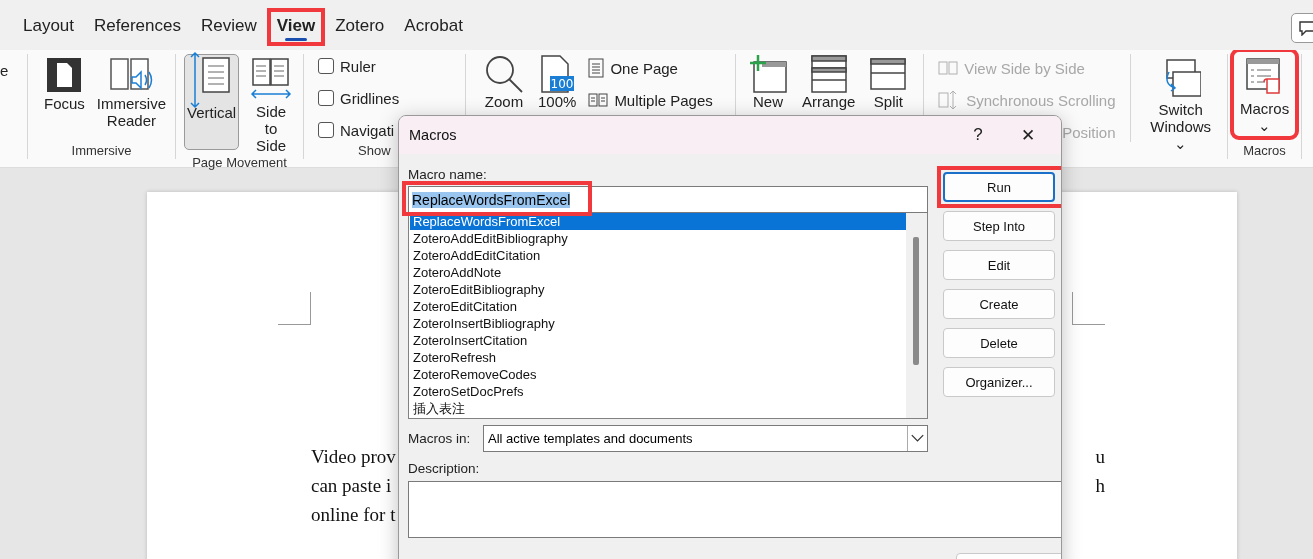  Describe the element at coordinates (1100, 486) in the screenshot. I see `document-text: h` at that location.